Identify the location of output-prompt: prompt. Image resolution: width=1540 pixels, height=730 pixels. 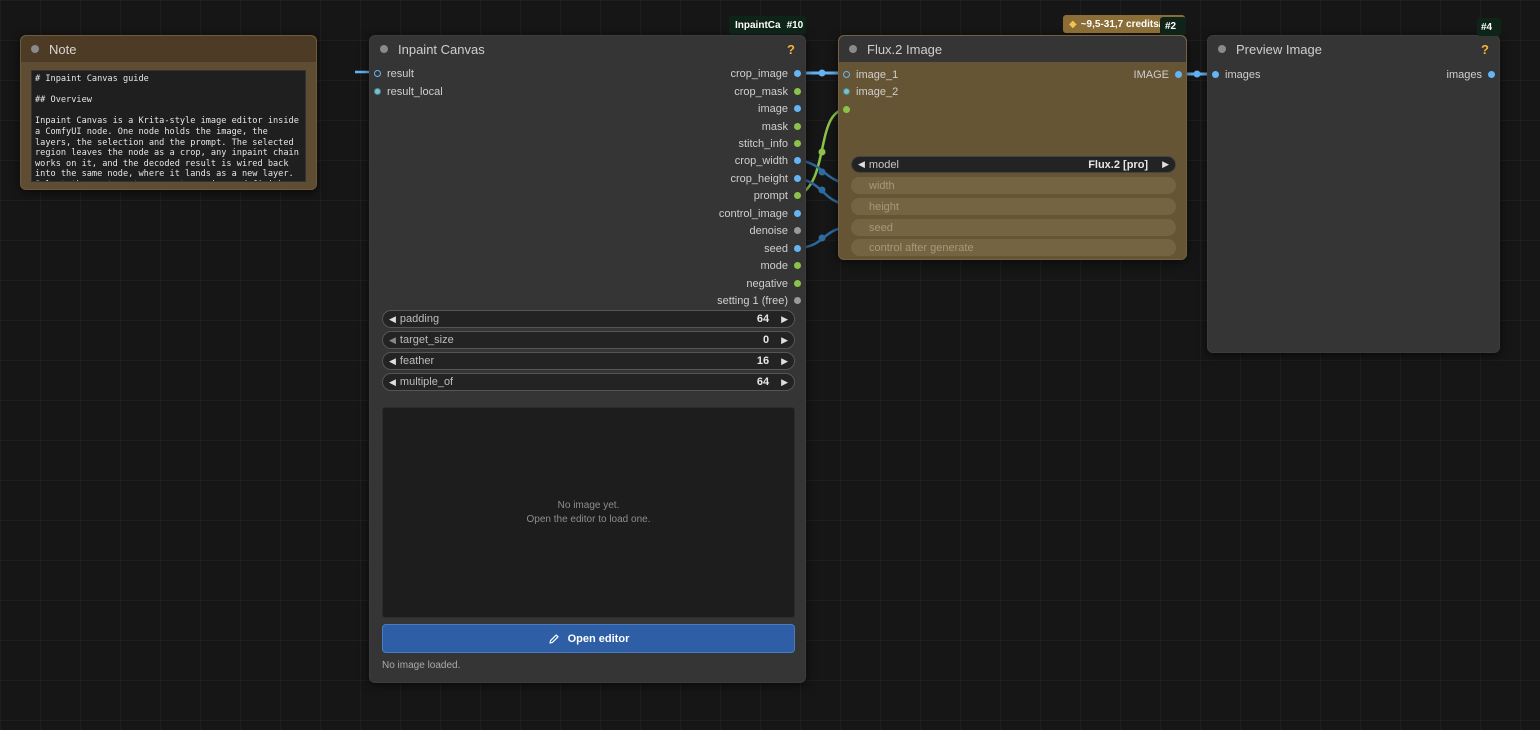
(779, 195).